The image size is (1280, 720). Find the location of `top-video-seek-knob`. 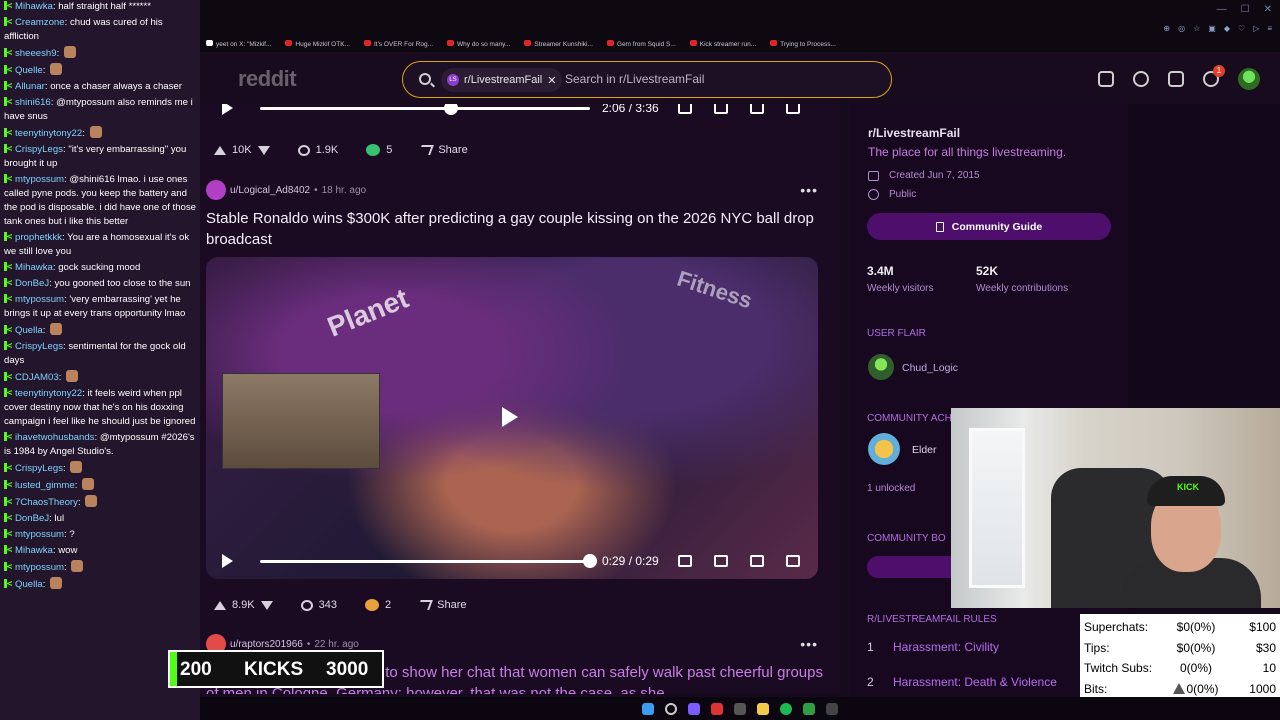

top-video-seek-knob is located at coordinates (451, 109).